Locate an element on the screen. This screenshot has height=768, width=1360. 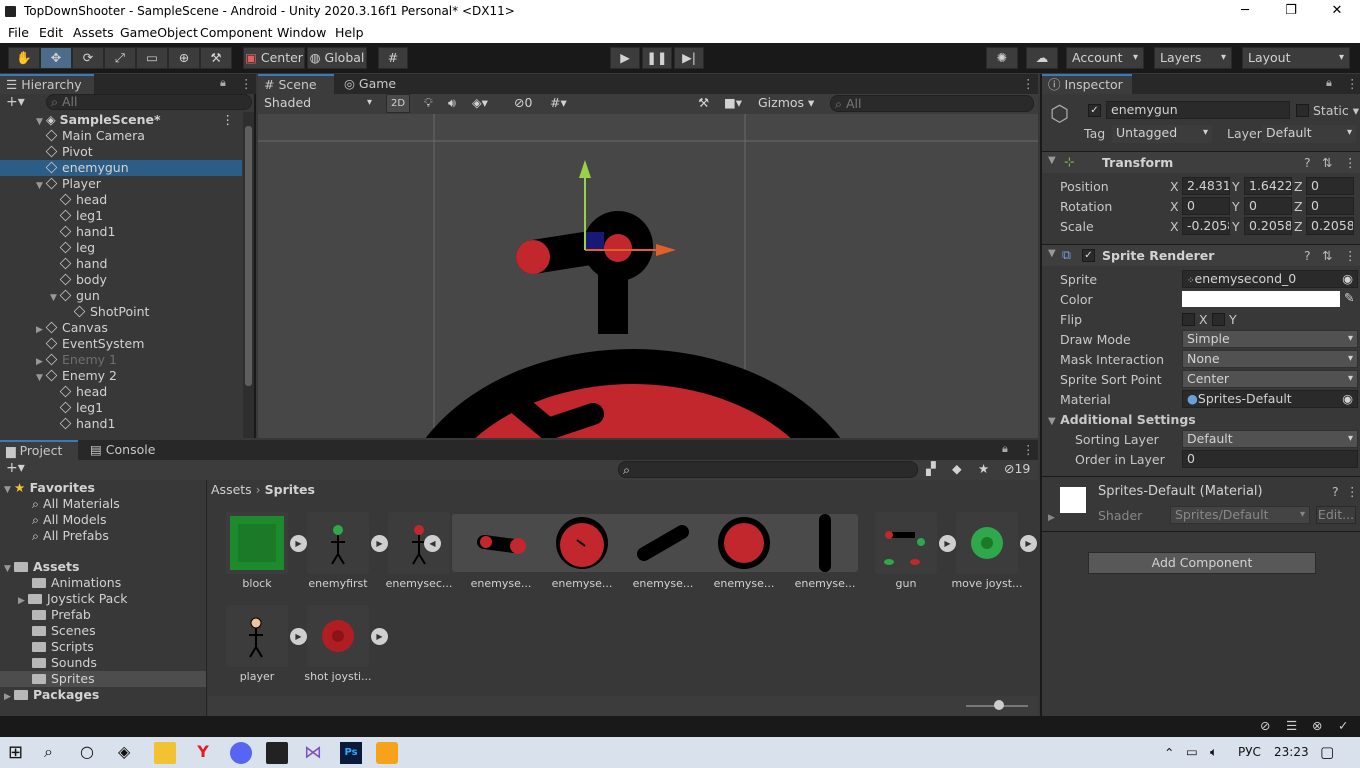
language-indicator: РУС is located at coordinates (1249, 752).